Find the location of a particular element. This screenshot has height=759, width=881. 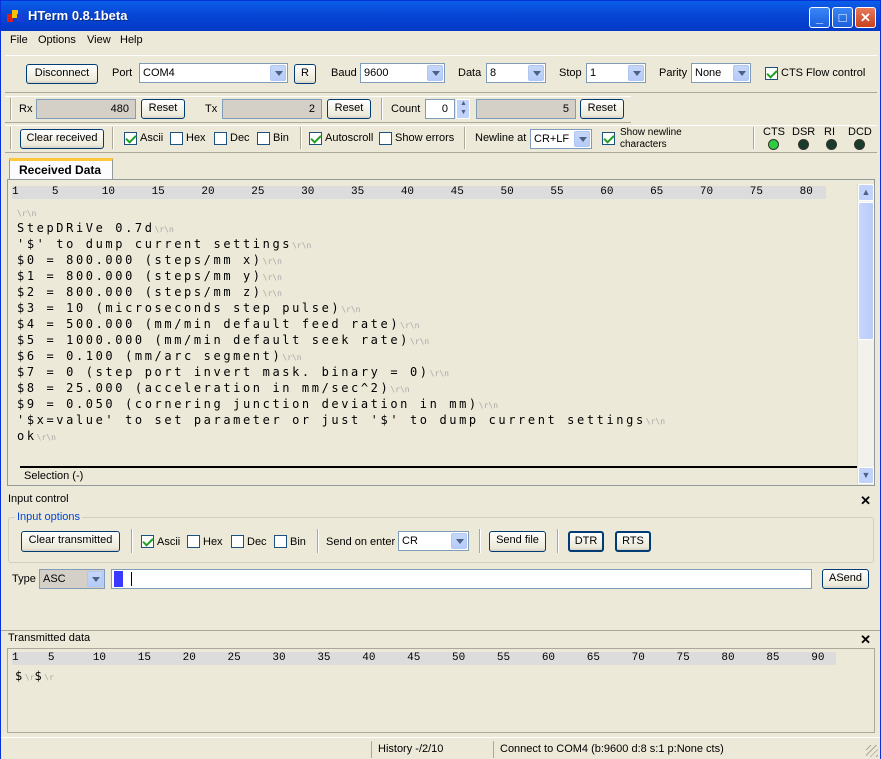

tx-dec-checkbox is located at coordinates (237, 541).